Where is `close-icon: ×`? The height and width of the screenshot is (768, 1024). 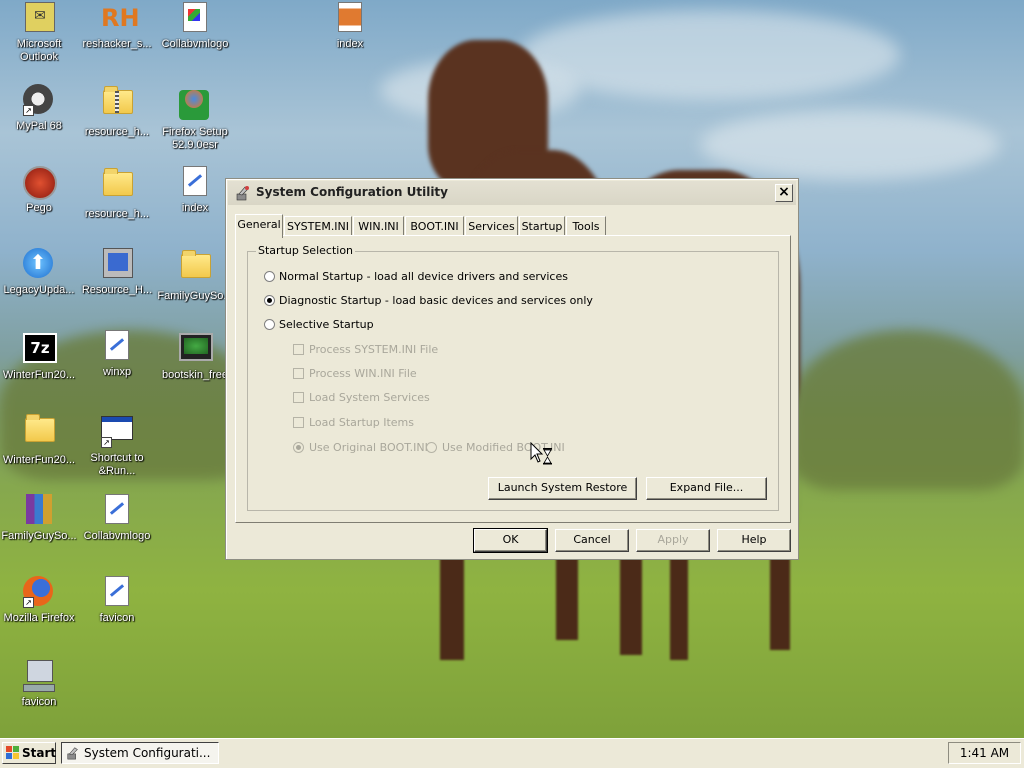
close-icon: × is located at coordinates (784, 192).